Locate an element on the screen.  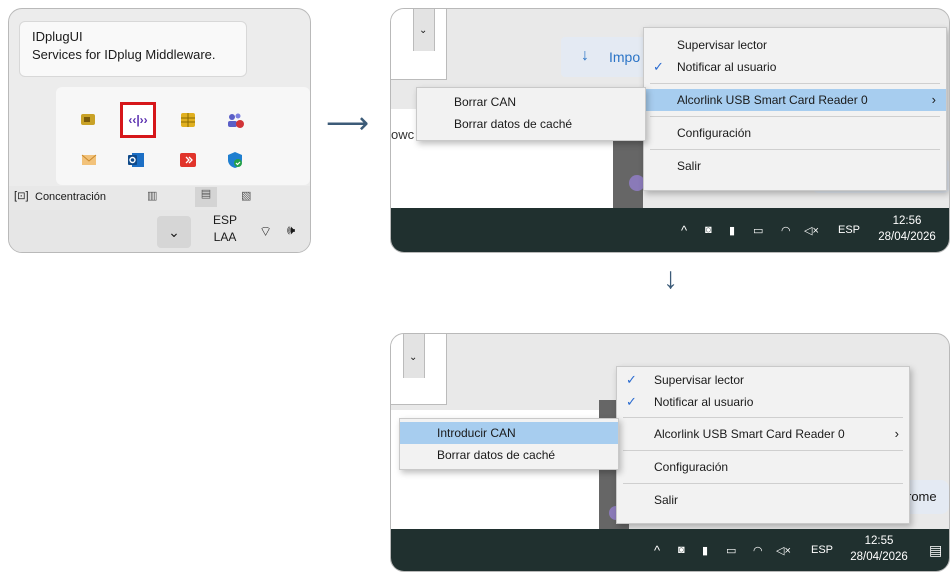
clock: 12:55 28/04/2026 is located at coordinates (879, 549).